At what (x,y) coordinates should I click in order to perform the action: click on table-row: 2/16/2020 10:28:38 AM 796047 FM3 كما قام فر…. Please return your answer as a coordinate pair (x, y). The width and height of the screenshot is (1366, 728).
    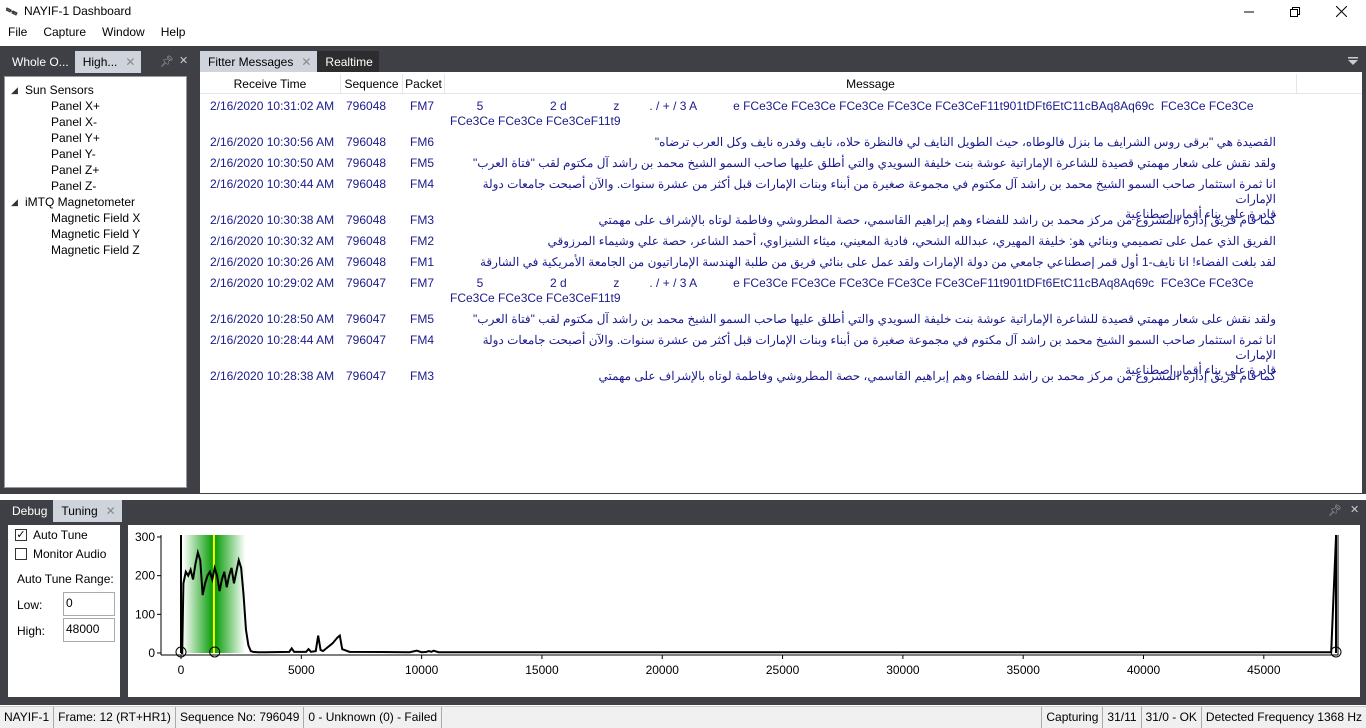
    Looking at the image, I should click on (781, 376).